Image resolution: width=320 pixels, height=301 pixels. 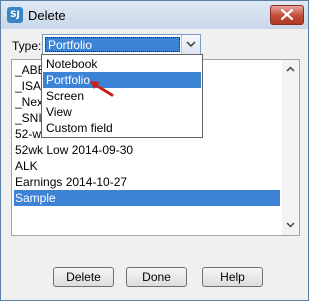 I want to click on chevron-down-icon, so click(x=191, y=44).